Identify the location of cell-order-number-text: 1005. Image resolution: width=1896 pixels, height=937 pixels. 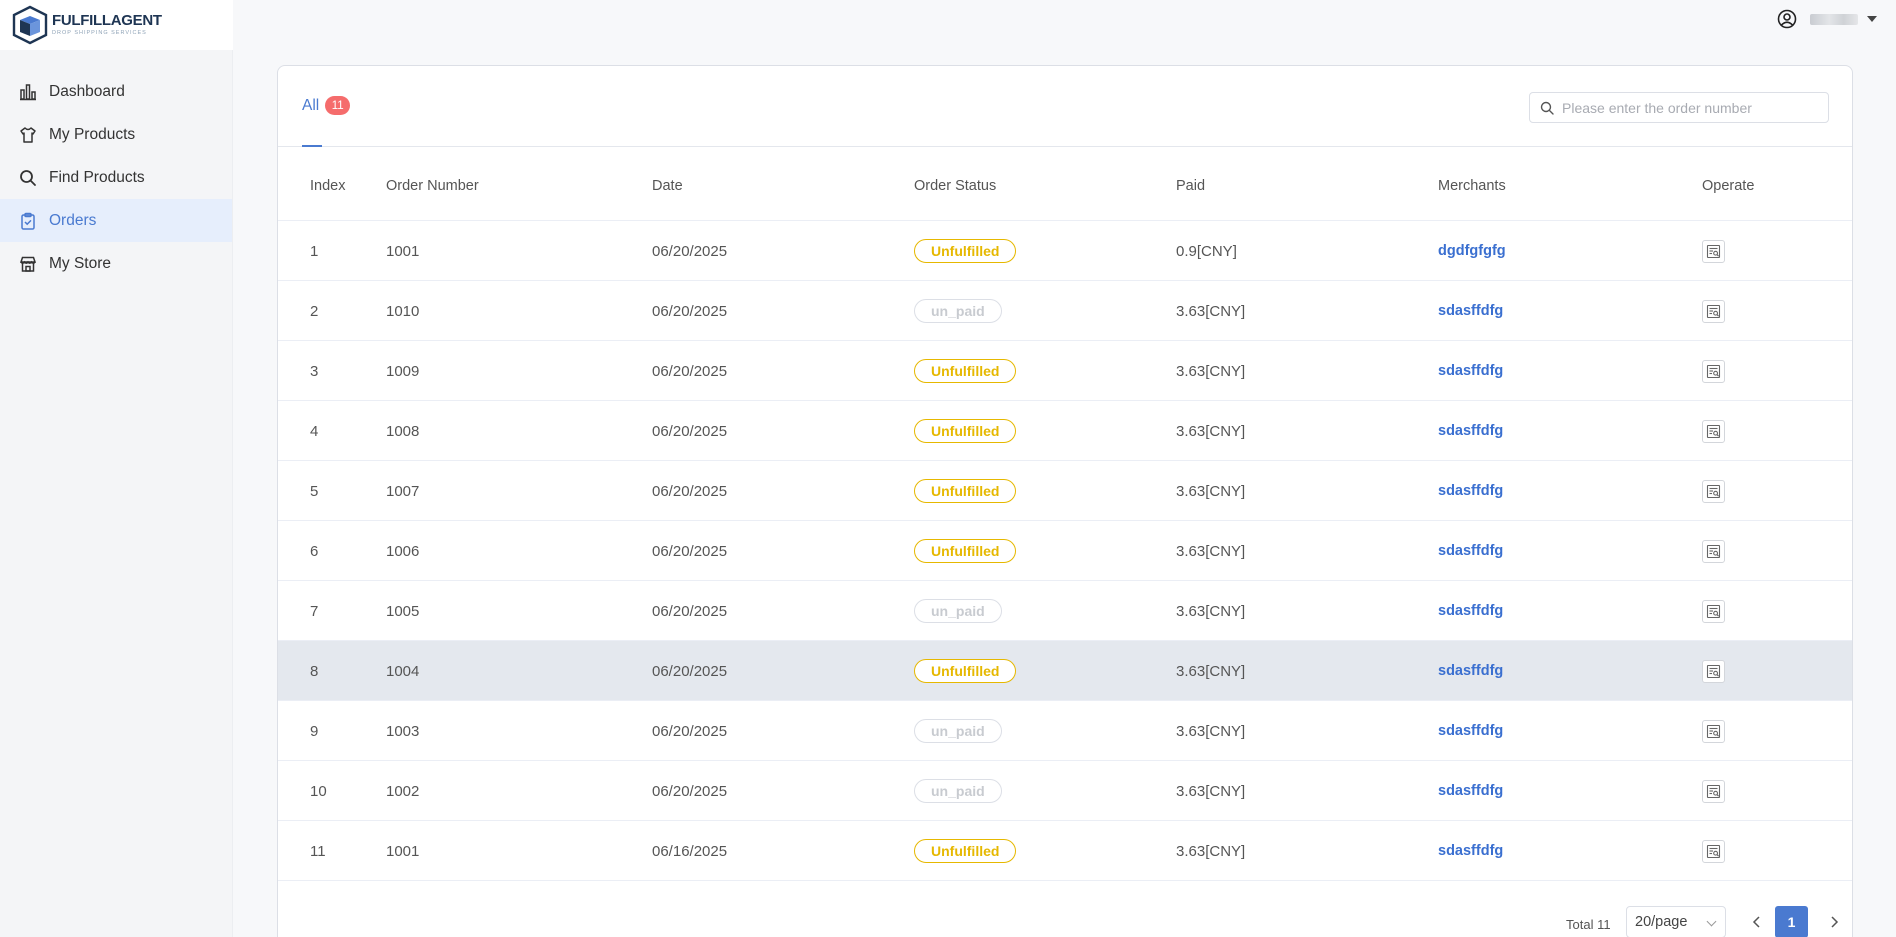
(403, 611).